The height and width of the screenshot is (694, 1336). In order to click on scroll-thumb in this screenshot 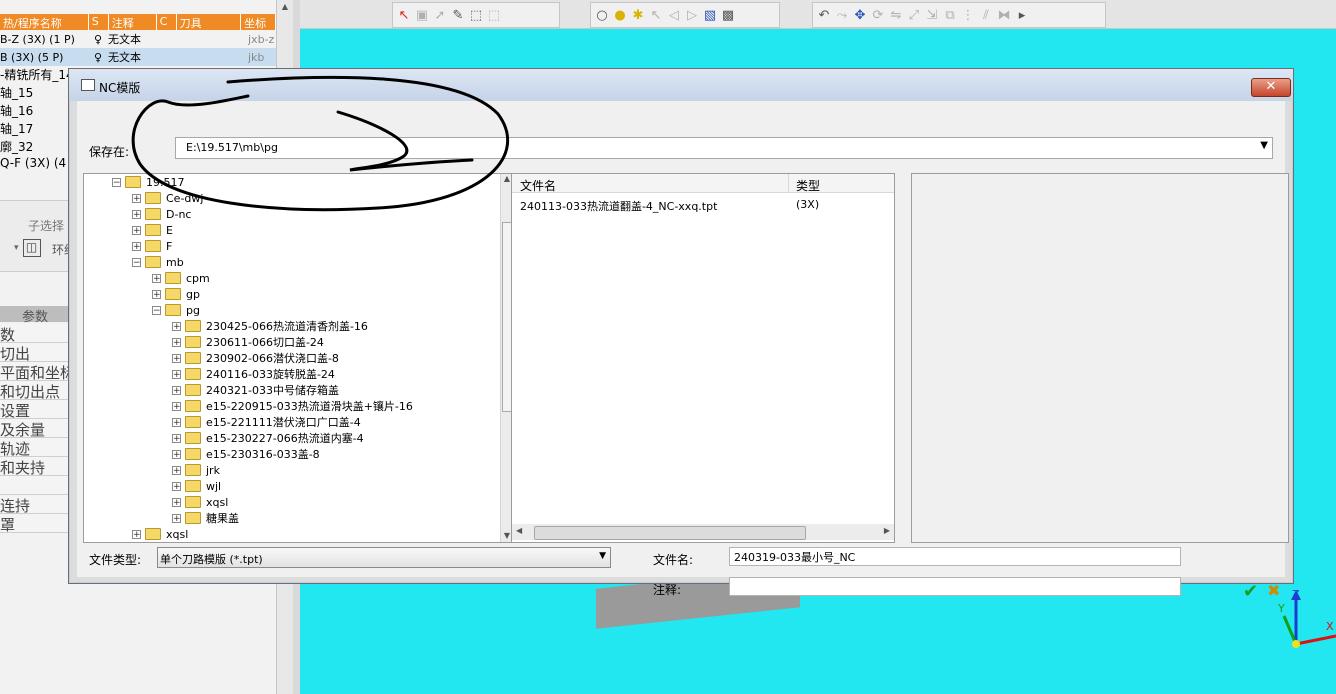, I will do `click(670, 533)`.